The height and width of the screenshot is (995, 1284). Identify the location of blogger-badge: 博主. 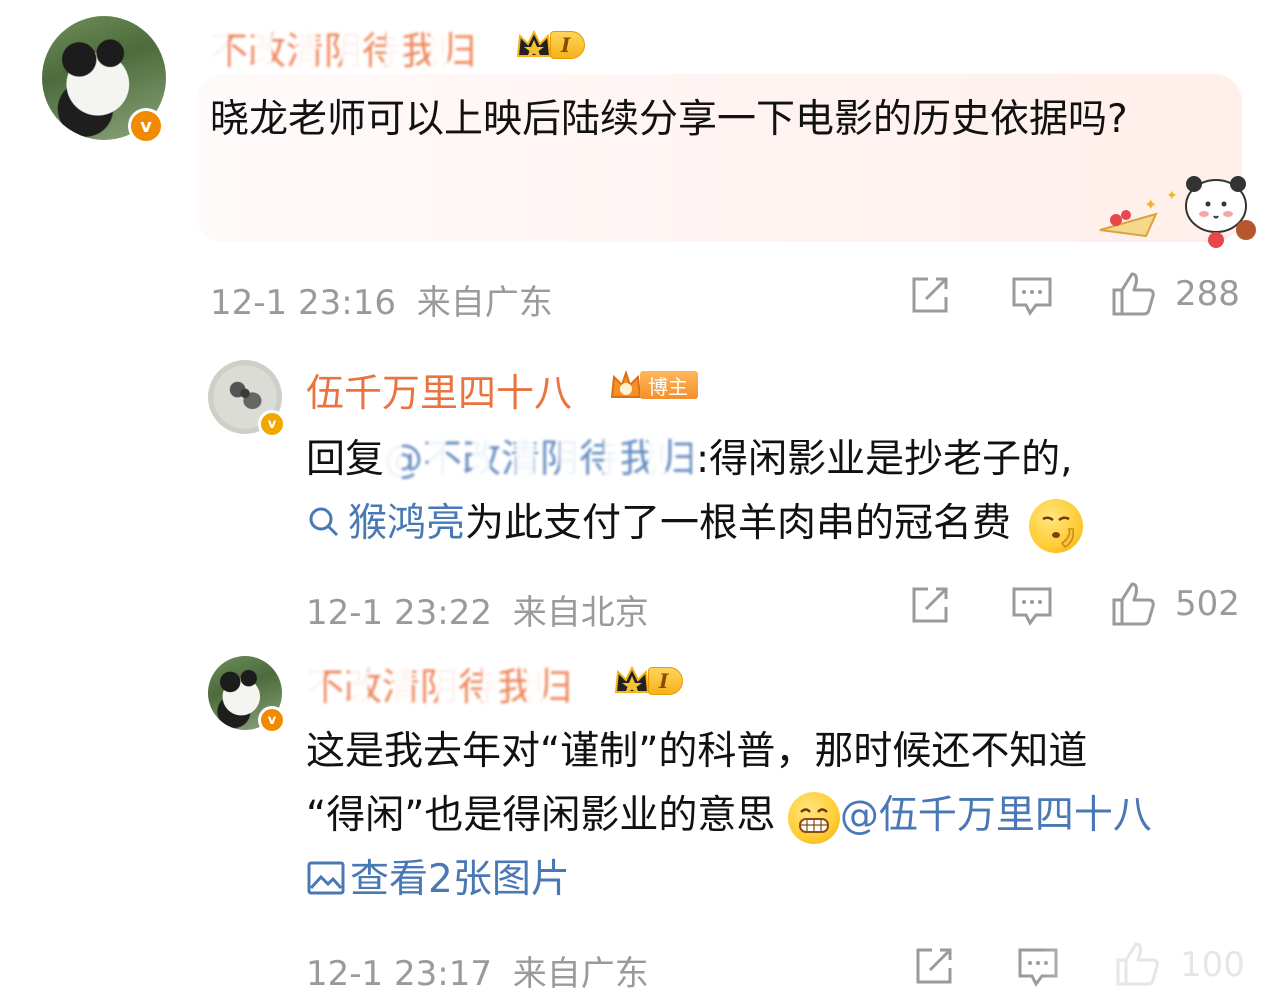
(652, 385).